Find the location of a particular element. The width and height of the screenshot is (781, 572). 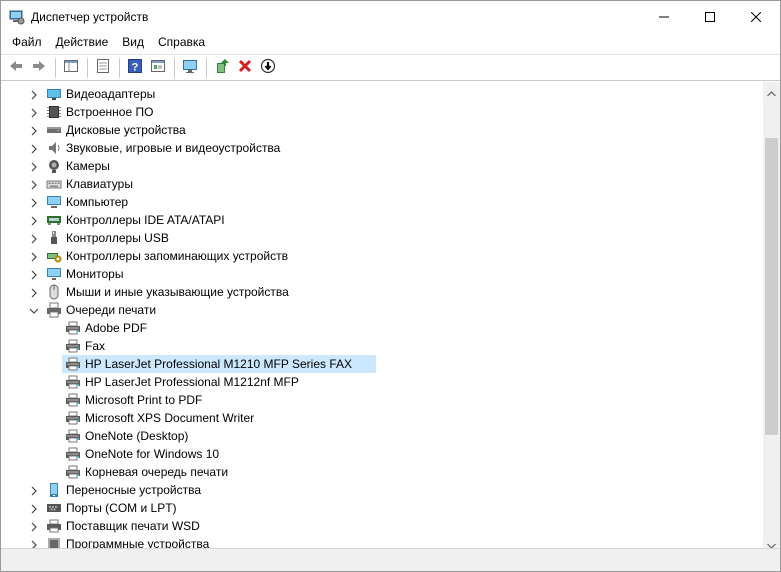

menu-view: Вид is located at coordinates (133, 42).